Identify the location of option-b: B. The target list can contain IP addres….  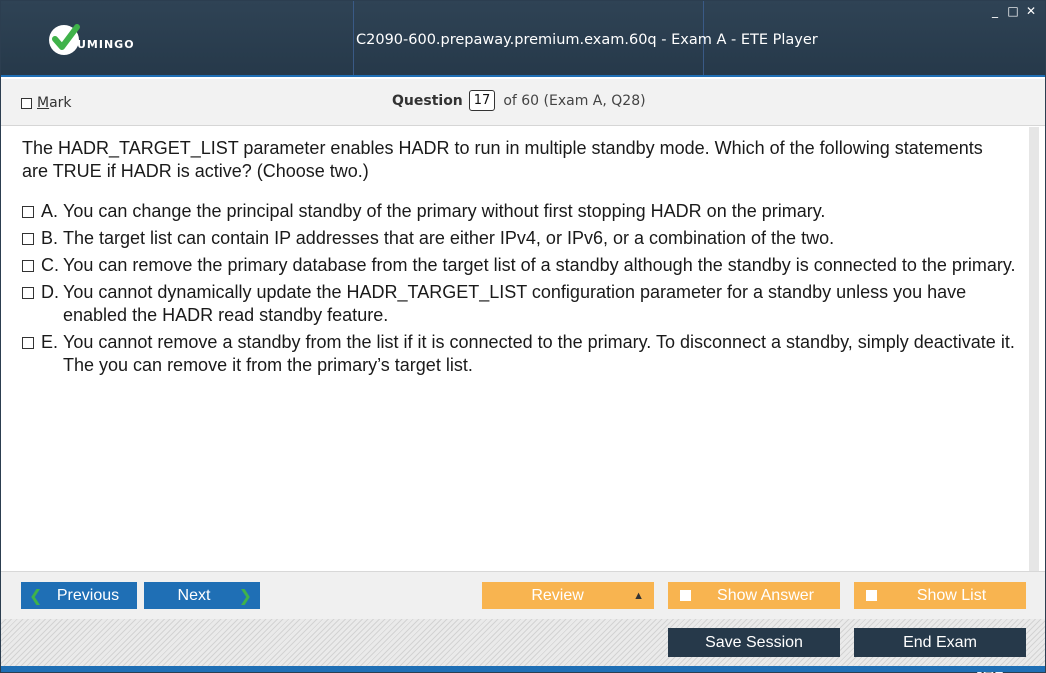
(519, 238).